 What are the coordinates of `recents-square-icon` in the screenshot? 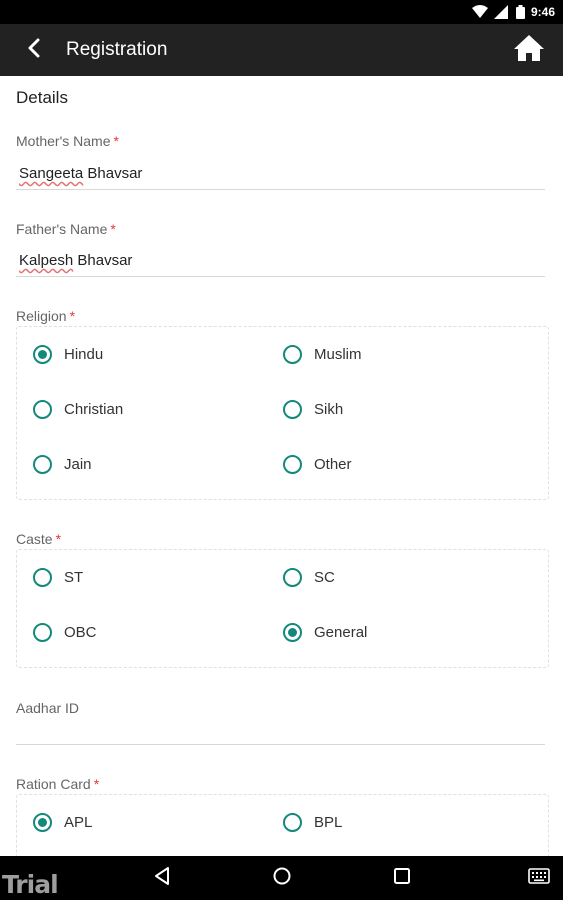 It's located at (402, 878).